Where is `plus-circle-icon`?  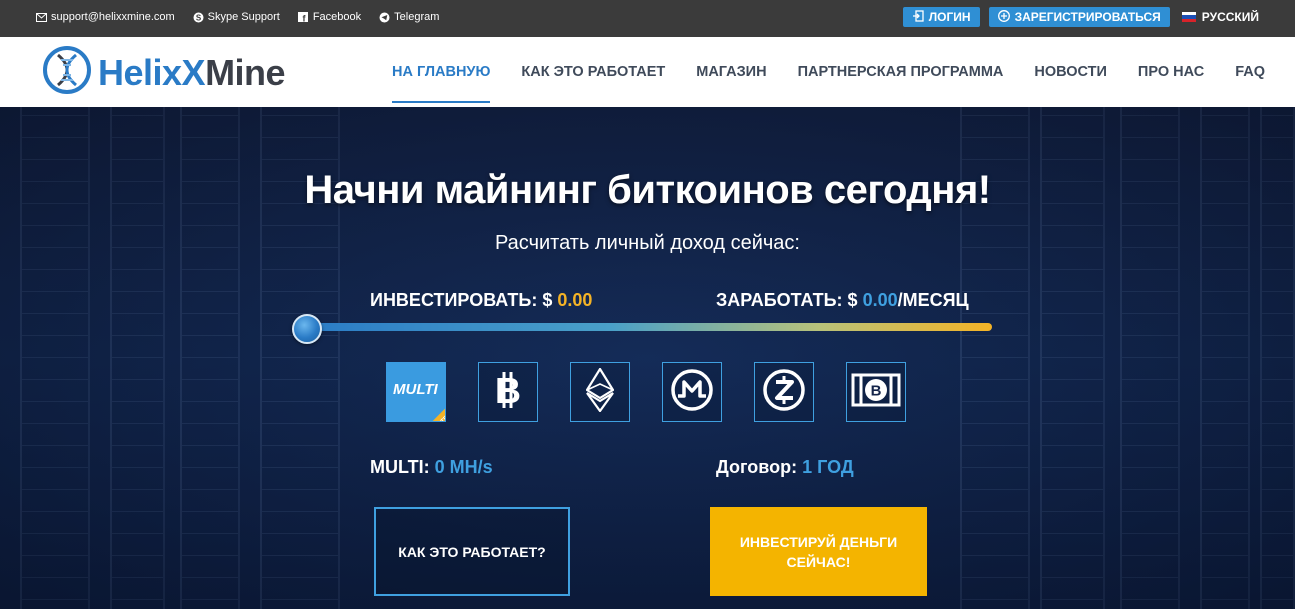
plus-circle-icon is located at coordinates (1003, 17).